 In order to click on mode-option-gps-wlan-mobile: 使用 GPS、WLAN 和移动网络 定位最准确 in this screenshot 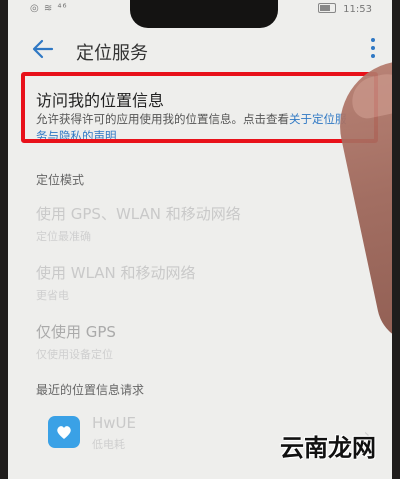, I will do `click(201, 223)`.